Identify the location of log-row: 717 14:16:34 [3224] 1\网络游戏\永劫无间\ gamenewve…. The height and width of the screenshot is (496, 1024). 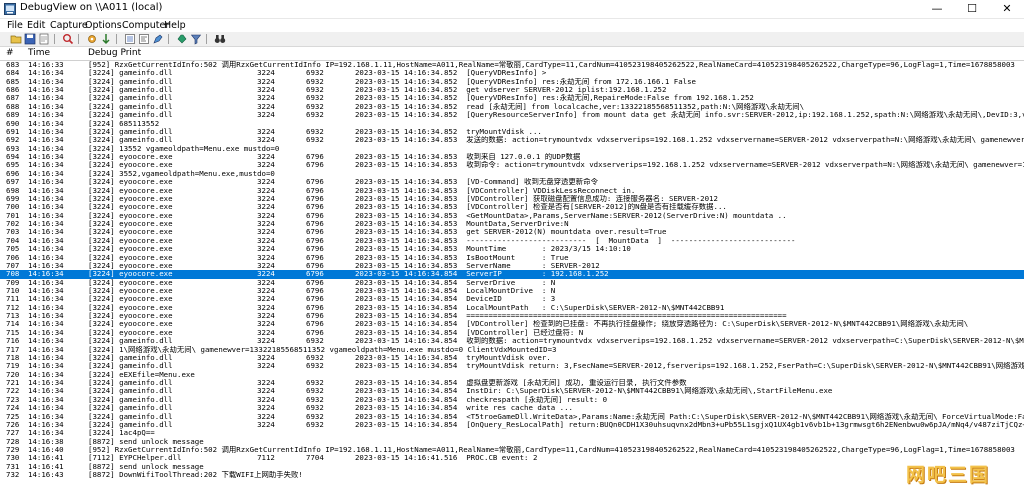
(512, 350).